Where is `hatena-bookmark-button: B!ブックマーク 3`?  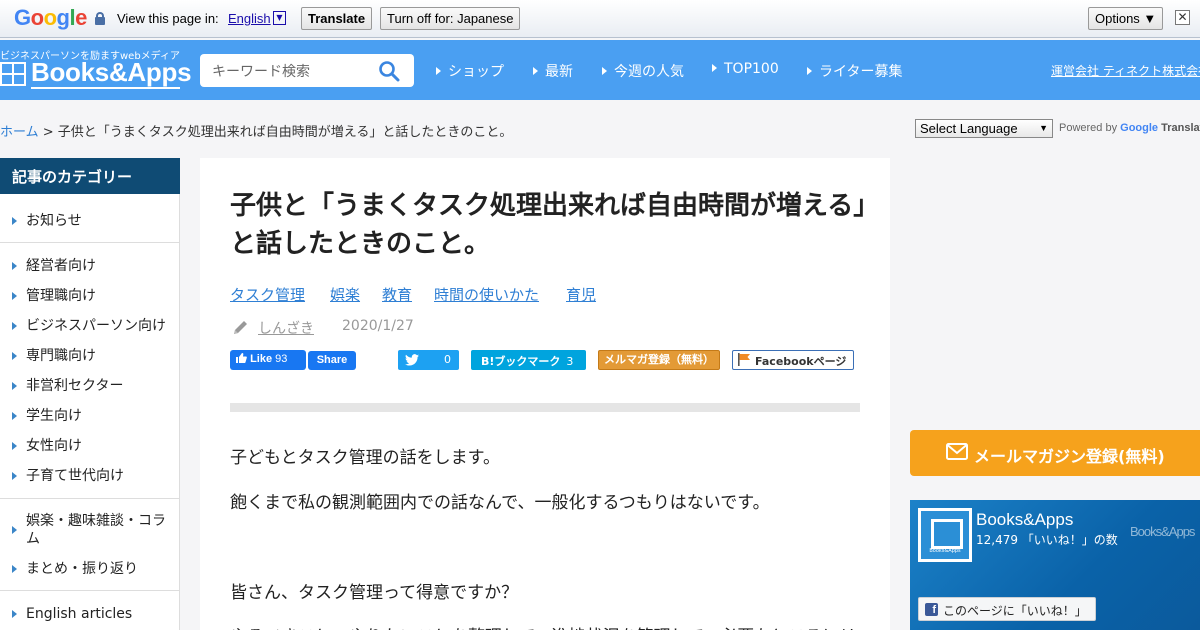 hatena-bookmark-button: B!ブックマーク 3 is located at coordinates (528, 360).